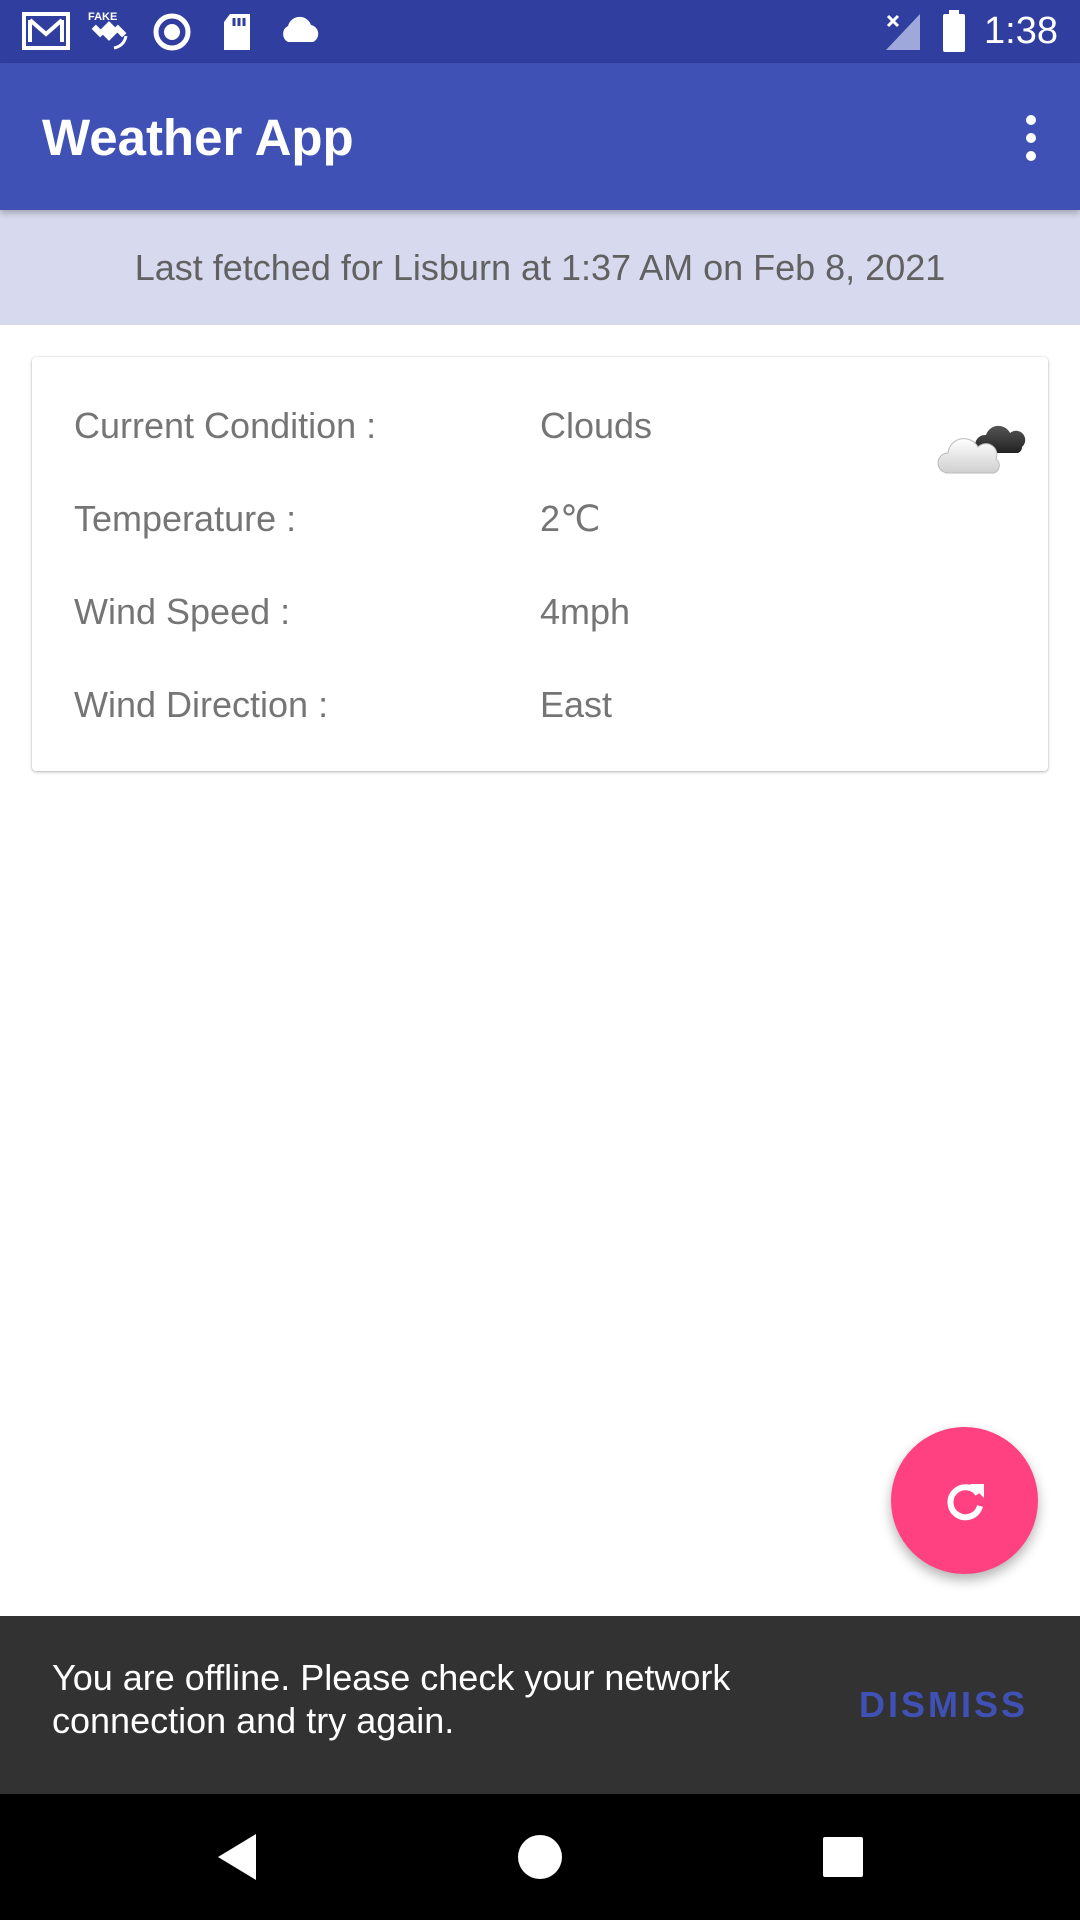 The height and width of the screenshot is (1920, 1080). Describe the element at coordinates (576, 704) in the screenshot. I see `wind-direction-value: East` at that location.